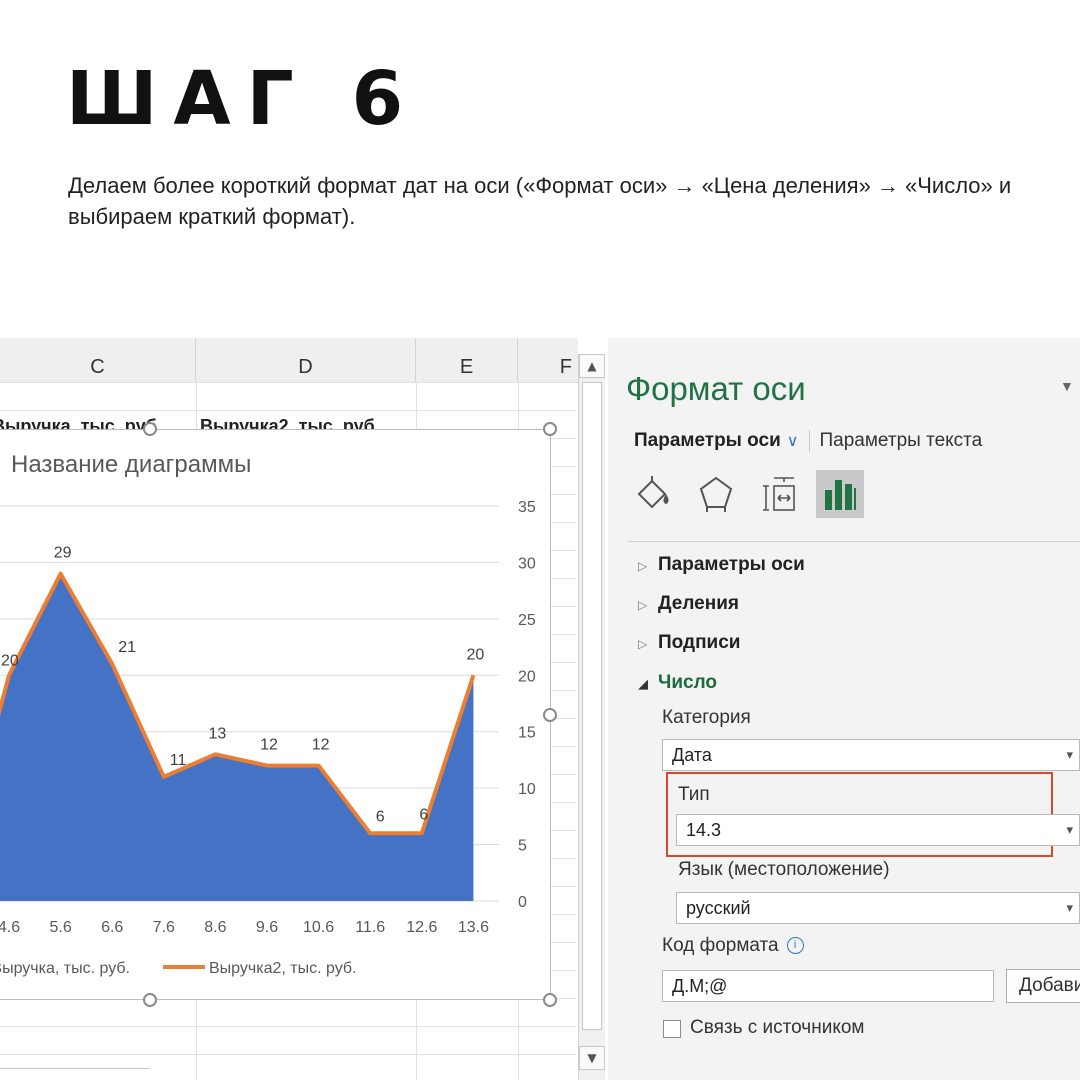  I want to click on section-label: Параметры оси, so click(731, 564).